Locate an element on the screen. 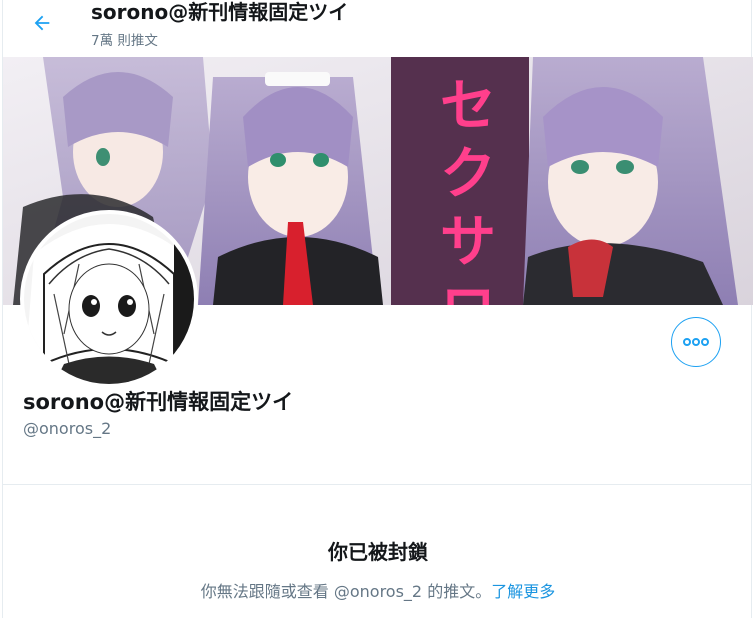 This screenshot has height=618, width=754. blocked-message-text: 你無法跟隨或查看 @onoros_2 的推文。 is located at coordinates (346, 591).